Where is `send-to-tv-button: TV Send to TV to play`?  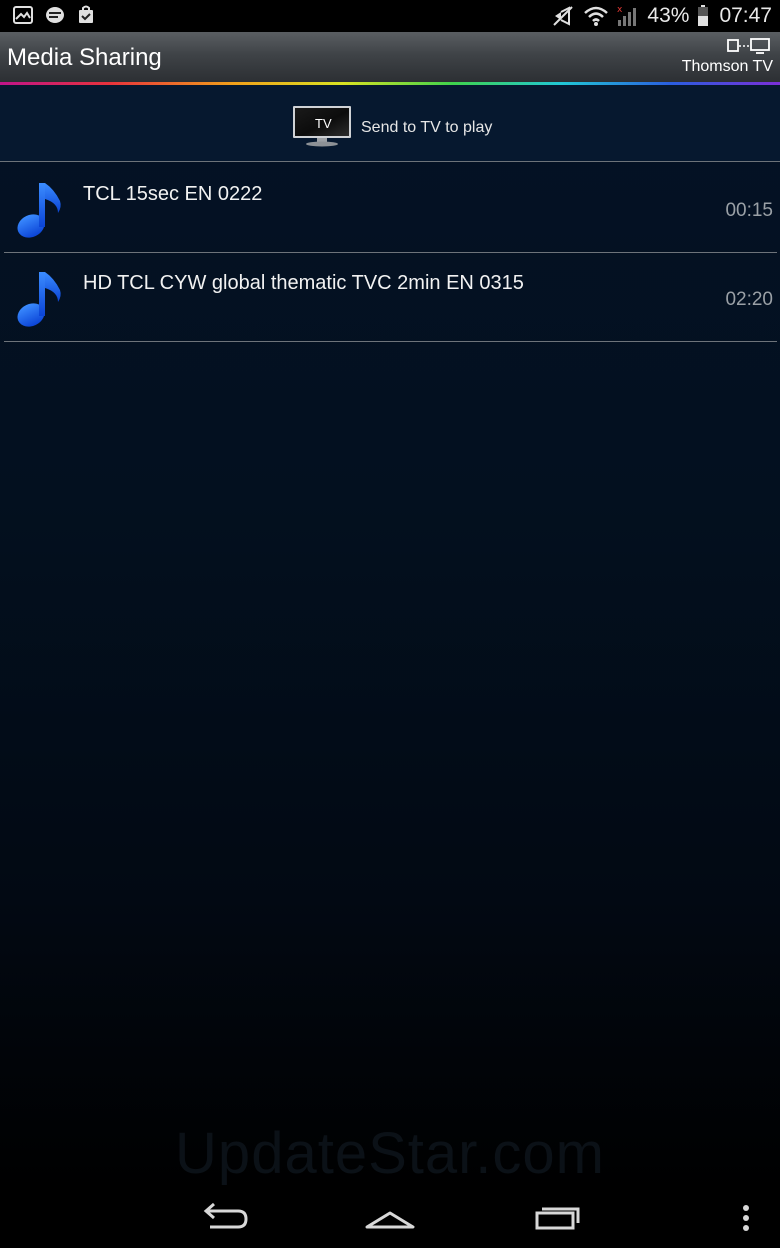 send-to-tv-button: TV Send to TV to play is located at coordinates (390, 123).